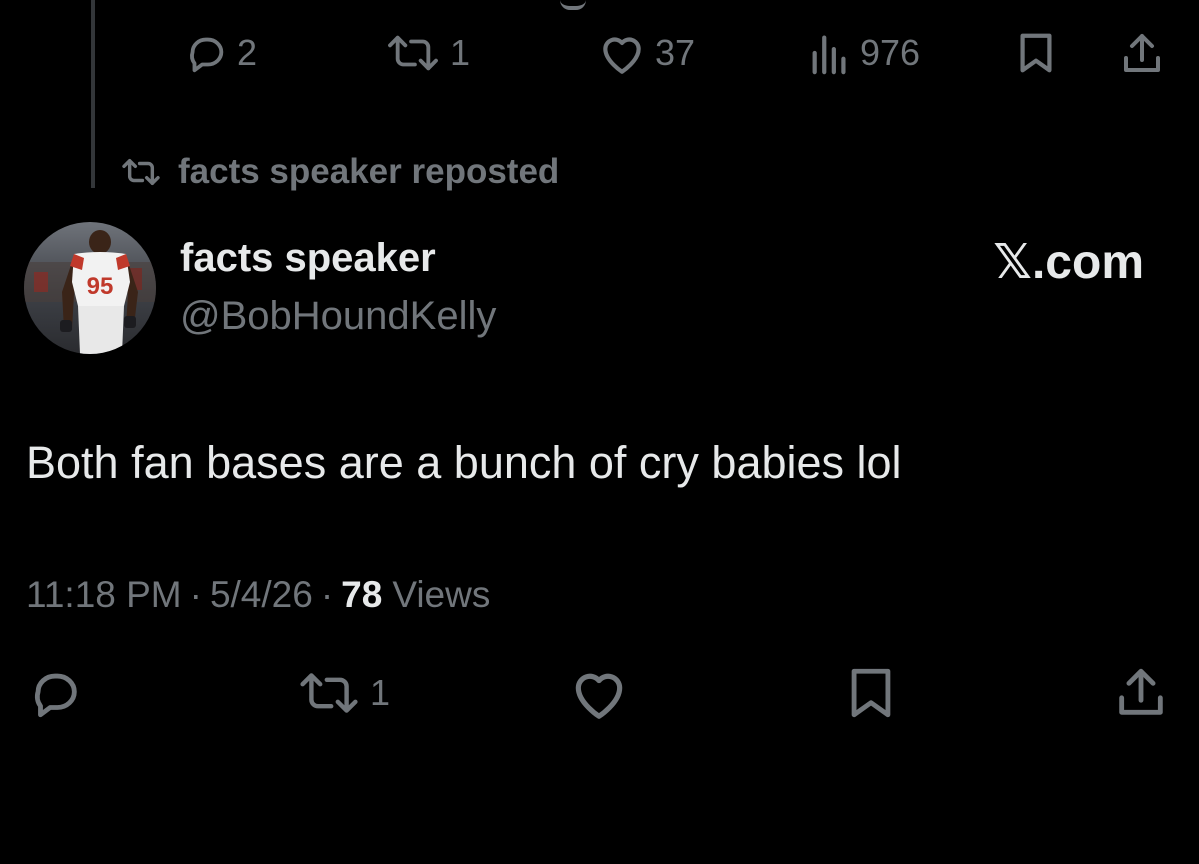  I want to click on like-button: 37, so click(646, 53).